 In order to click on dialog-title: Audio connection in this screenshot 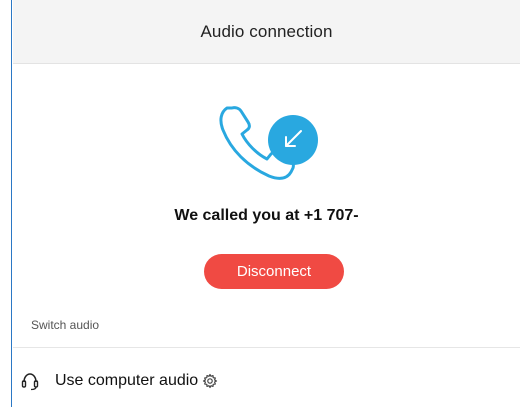, I will do `click(266, 31)`.